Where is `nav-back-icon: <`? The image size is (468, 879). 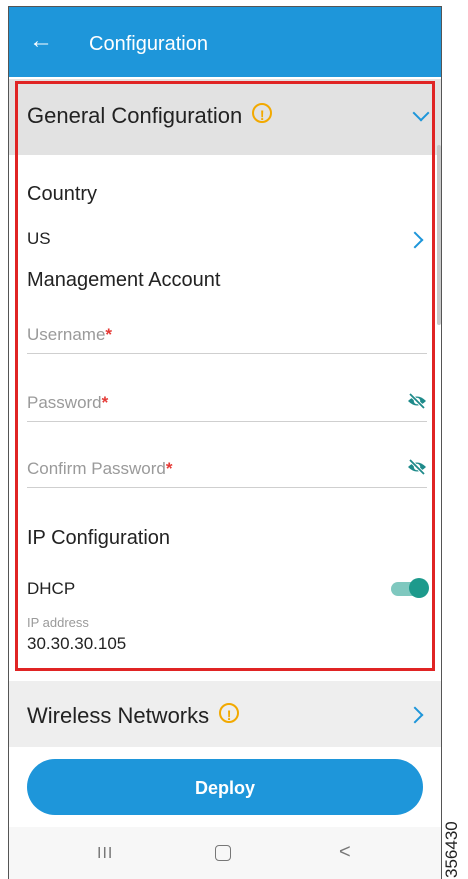
nav-back-icon: < is located at coordinates (345, 852).